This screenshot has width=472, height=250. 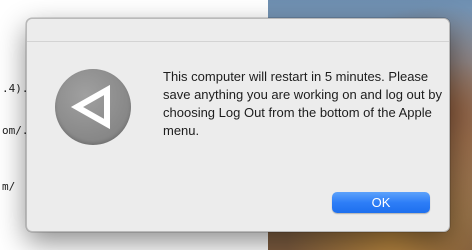 I want to click on terminal-line: .4)., so click(x=15, y=88).